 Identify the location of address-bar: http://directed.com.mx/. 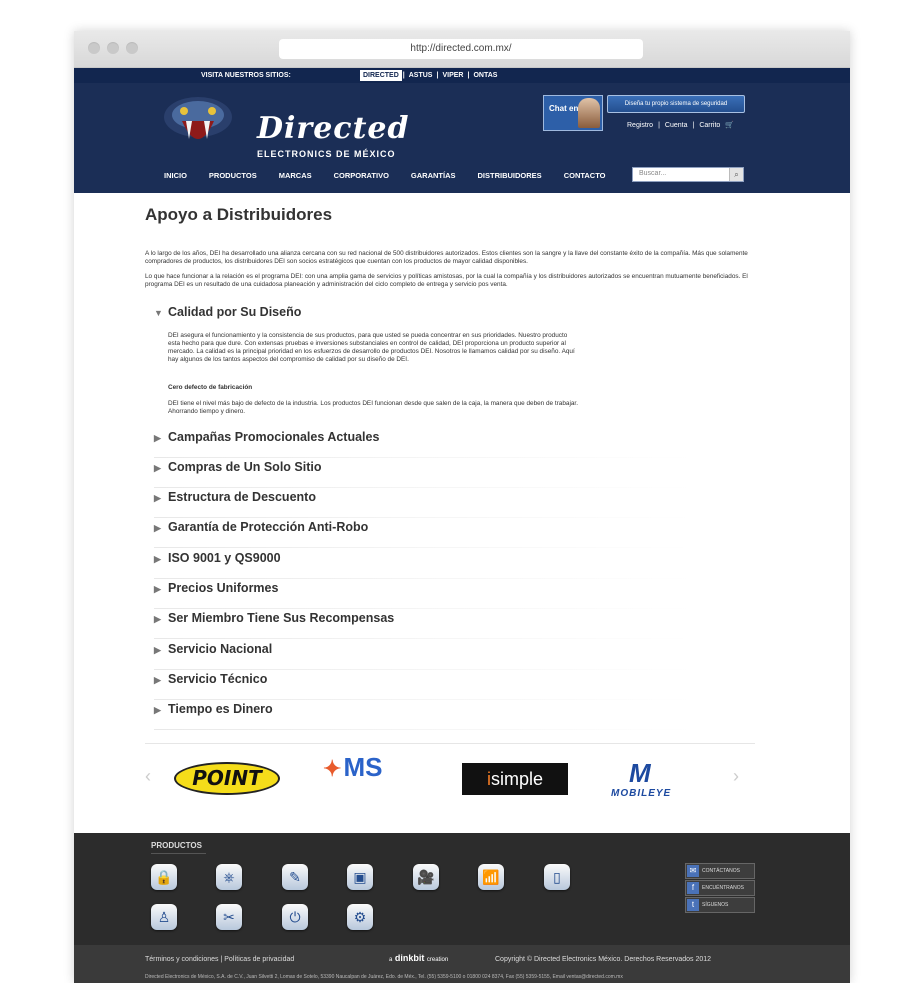
(461, 49).